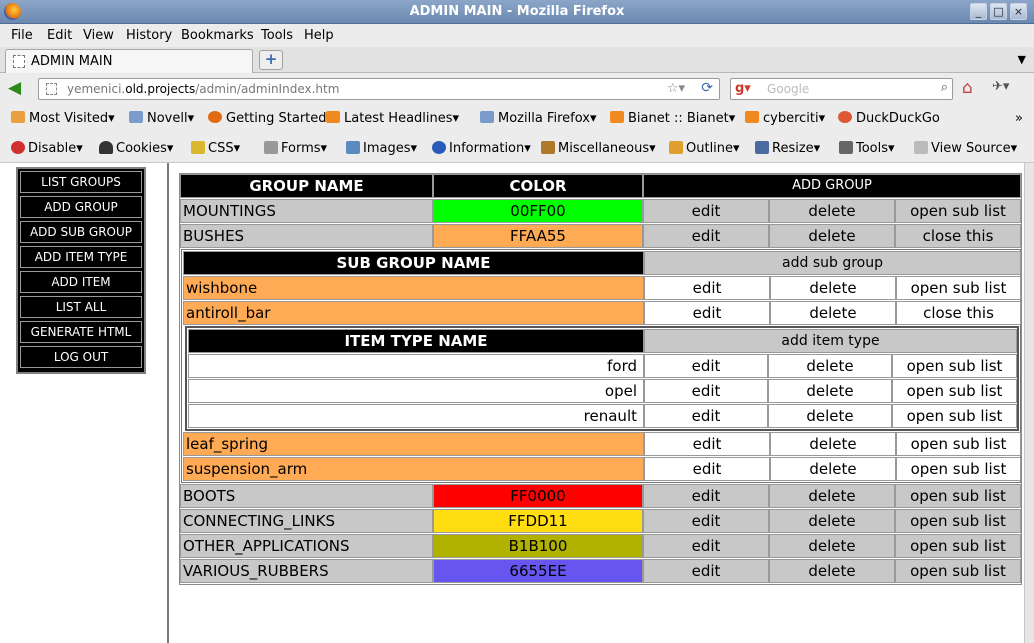 This screenshot has height=643, width=1034. Describe the element at coordinates (81, 307) in the screenshot. I see `sidebar-link-list-all: LIST ALL` at that location.